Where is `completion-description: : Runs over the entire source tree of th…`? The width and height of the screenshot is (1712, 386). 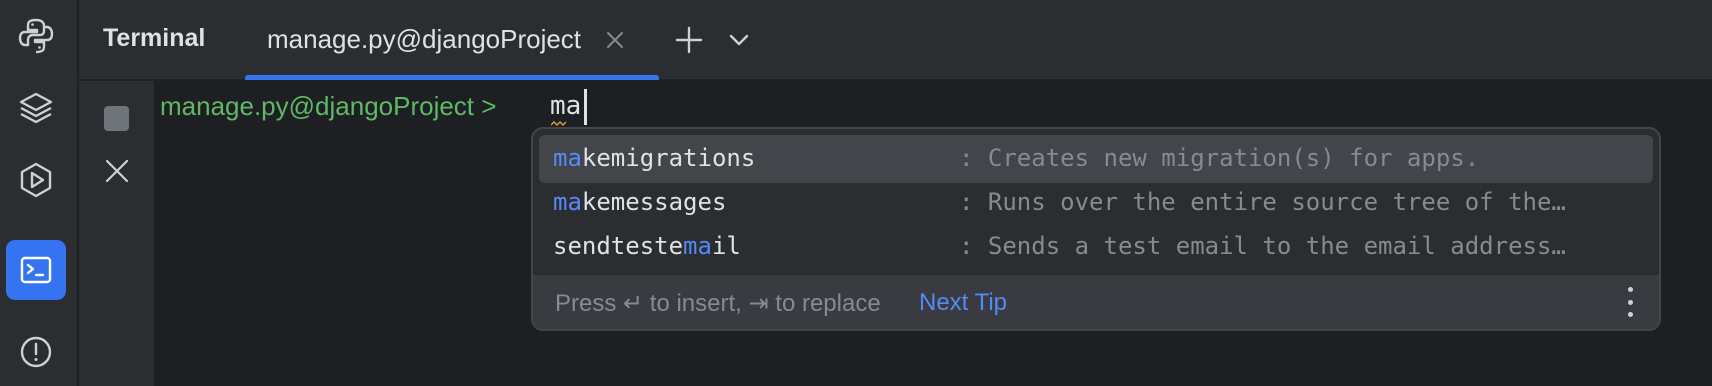 completion-description: : Runs over the entire source tree of th… is located at coordinates (1262, 202).